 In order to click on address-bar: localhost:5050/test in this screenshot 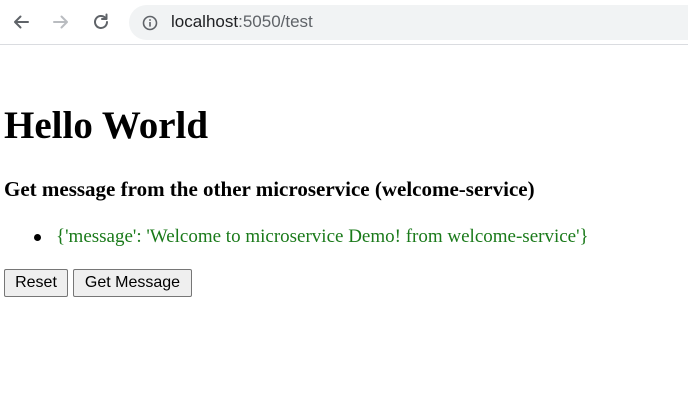, I will do `click(408, 22)`.